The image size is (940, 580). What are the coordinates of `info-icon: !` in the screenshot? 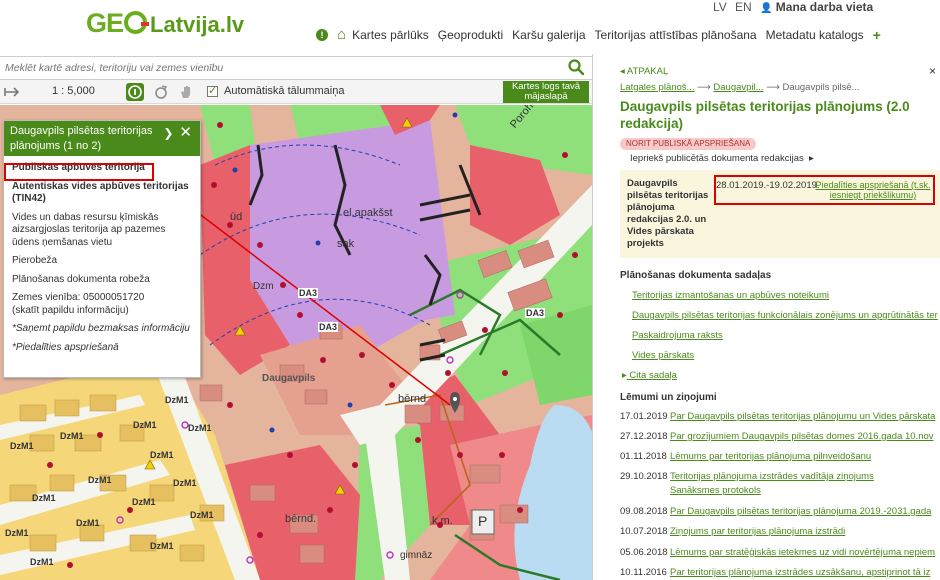 It's located at (322, 35).